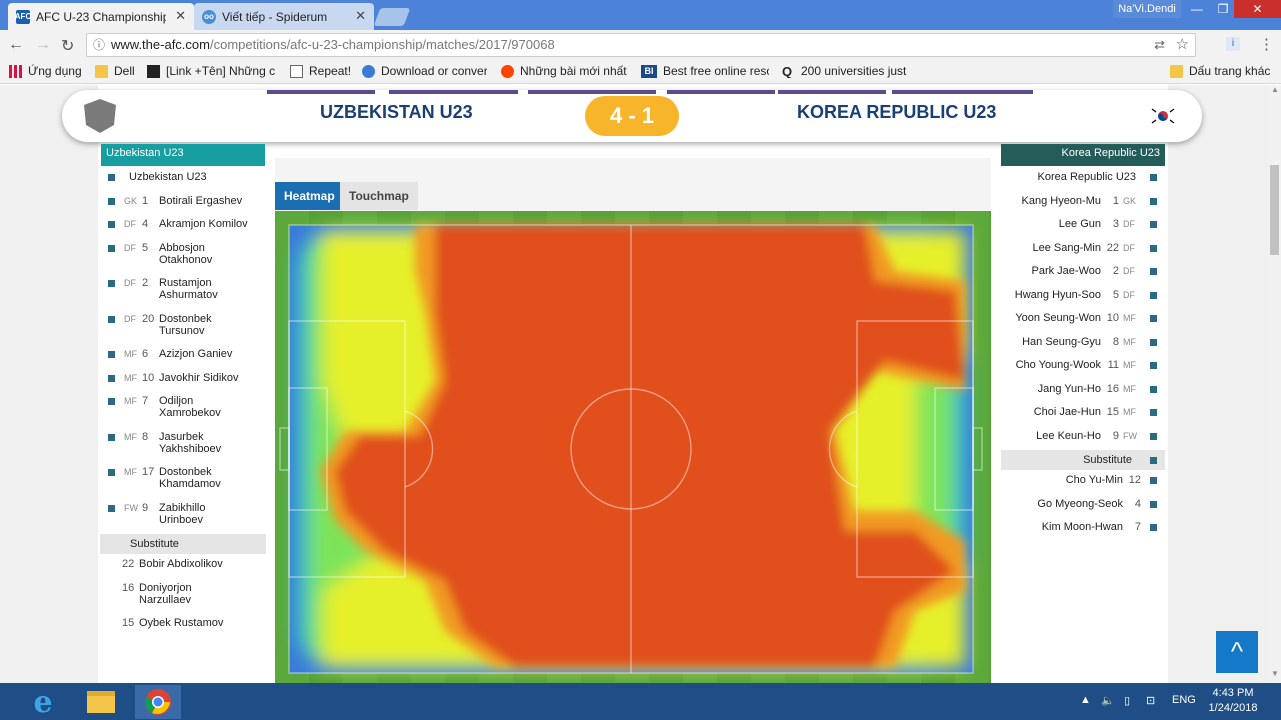 This screenshot has width=1281, height=720. What do you see at coordinates (1083, 418) in the screenshot?
I see `player-row: Choi Jae-Hun 15 MF` at bounding box center [1083, 418].